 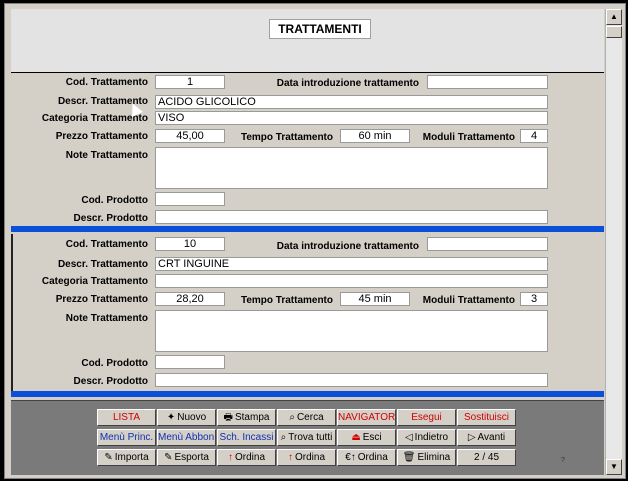 I want to click on sch-incassi-label: Sch. Incassi, so click(x=246, y=437).